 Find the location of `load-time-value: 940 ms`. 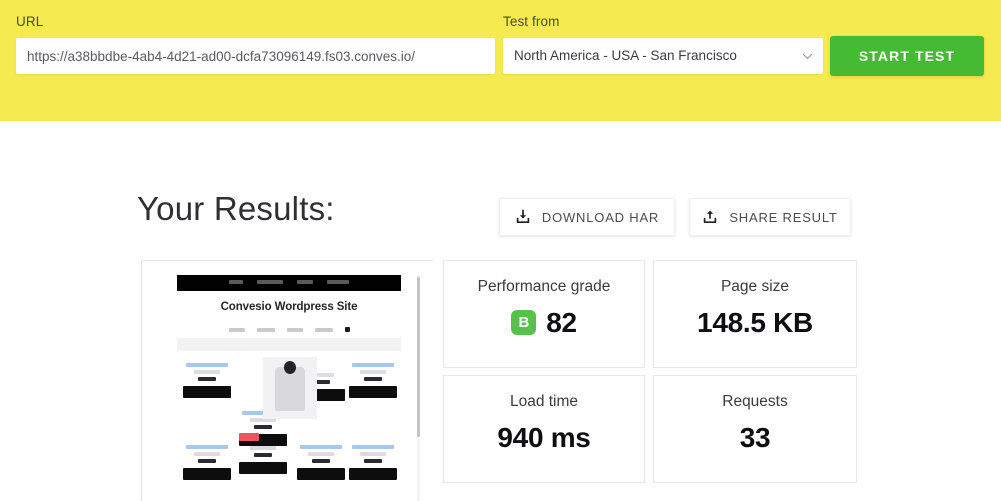

load-time-value: 940 ms is located at coordinates (544, 437).